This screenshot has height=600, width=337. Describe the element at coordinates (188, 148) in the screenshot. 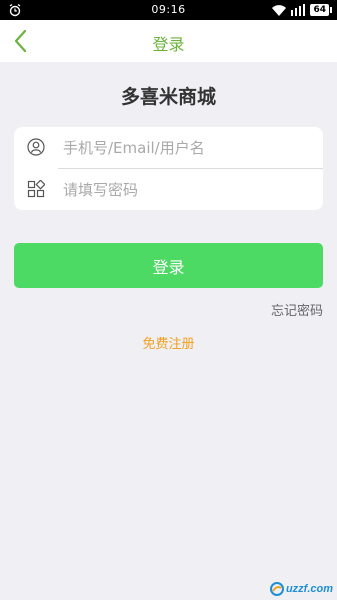

I see `username-input` at that location.